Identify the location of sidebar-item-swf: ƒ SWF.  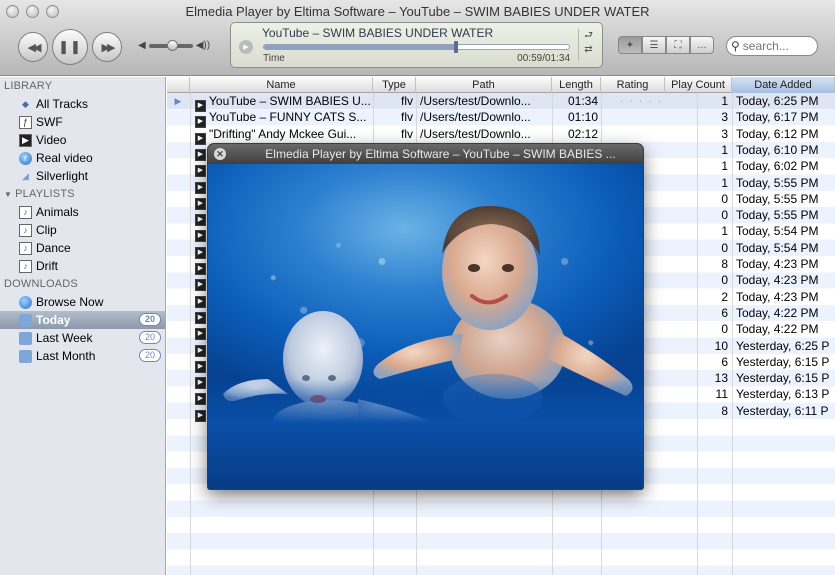
(82, 122).